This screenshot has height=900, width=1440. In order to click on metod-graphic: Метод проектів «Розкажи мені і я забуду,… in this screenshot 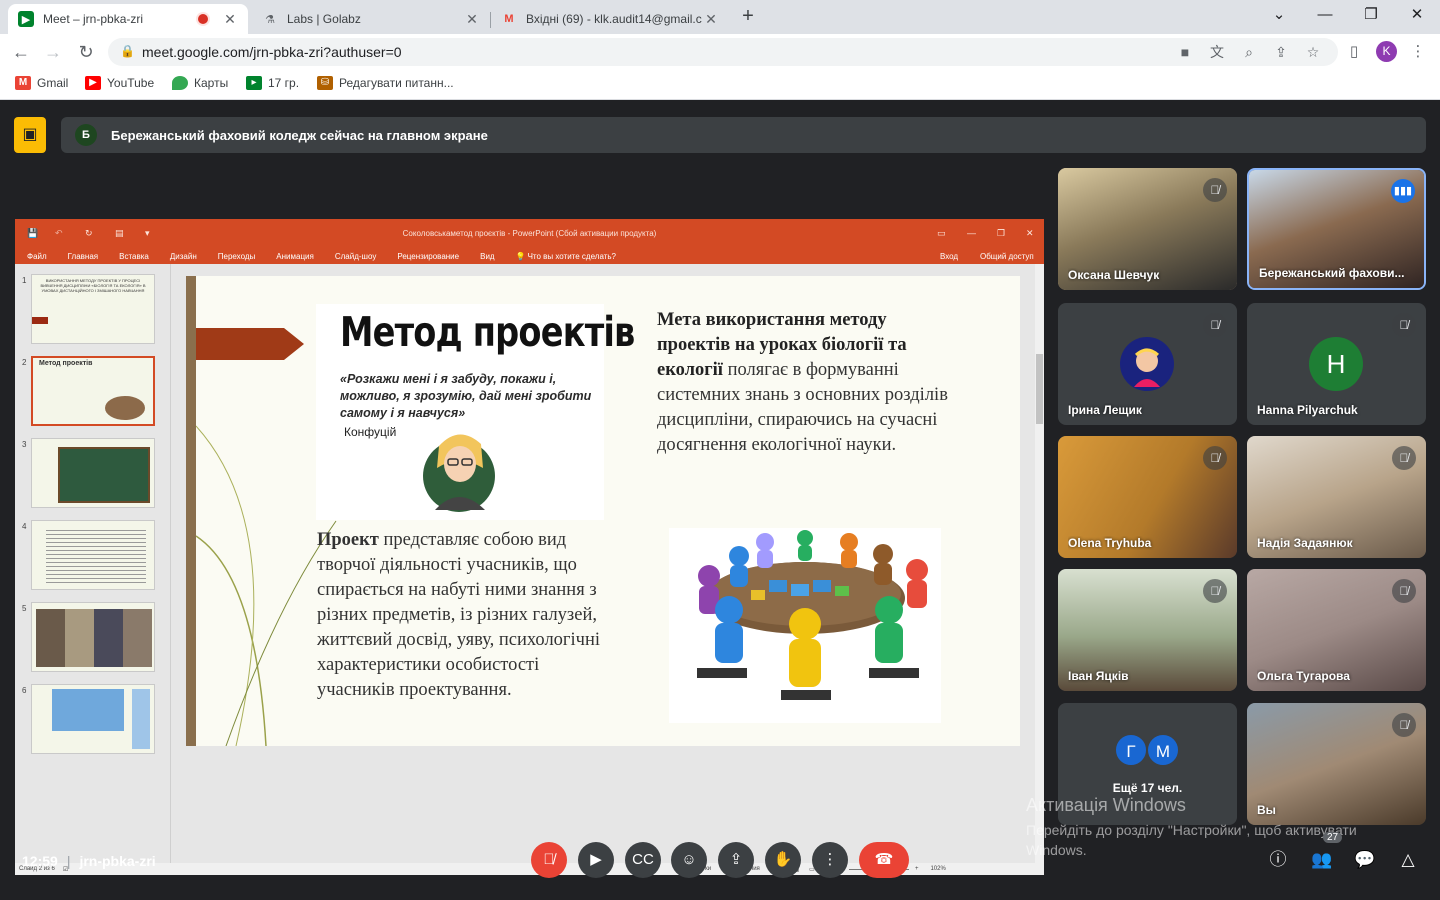, I will do `click(475, 412)`.